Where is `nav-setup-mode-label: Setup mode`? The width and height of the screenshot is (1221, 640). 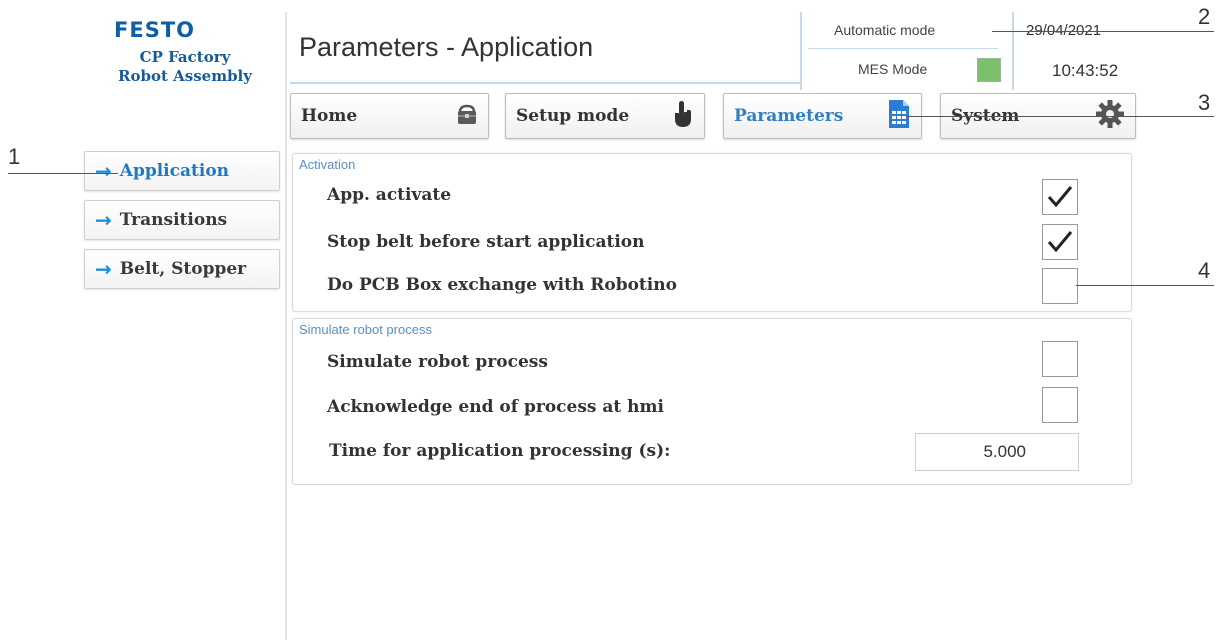 nav-setup-mode-label: Setup mode is located at coordinates (573, 116).